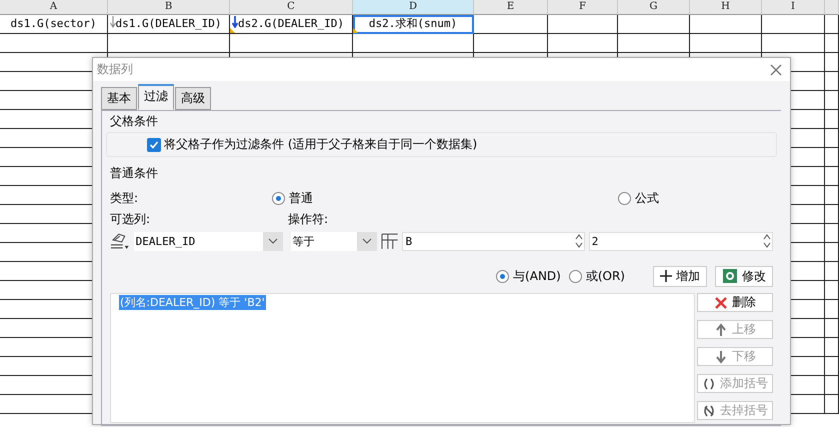 This screenshot has width=839, height=427. Describe the element at coordinates (333, 241) in the screenshot. I see `operator-dropdown: 等于` at that location.